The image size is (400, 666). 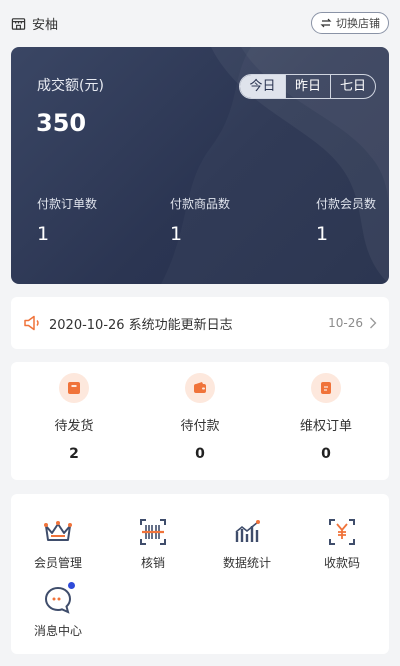 What do you see at coordinates (200, 204) in the screenshot?
I see `paid-goods-label: 付款商品数` at bounding box center [200, 204].